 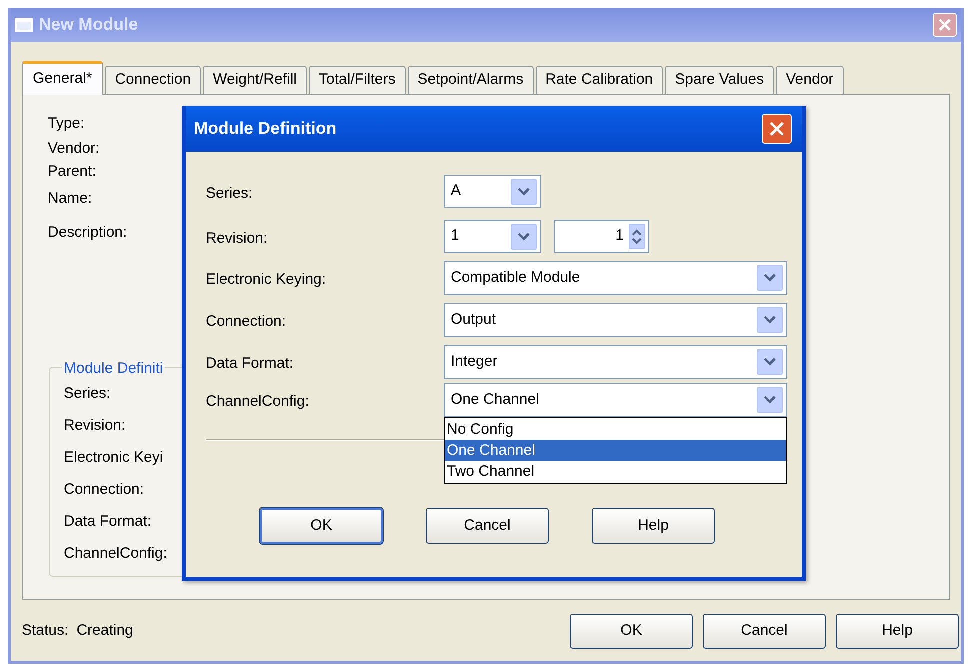 I want to click on status-value: Creating, so click(x=105, y=631).